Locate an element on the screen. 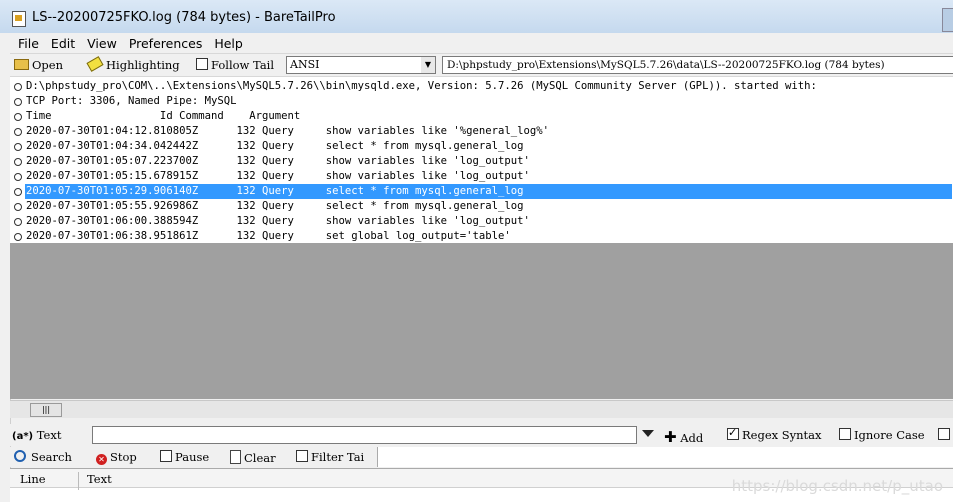  column-divider is located at coordinates (78, 481).